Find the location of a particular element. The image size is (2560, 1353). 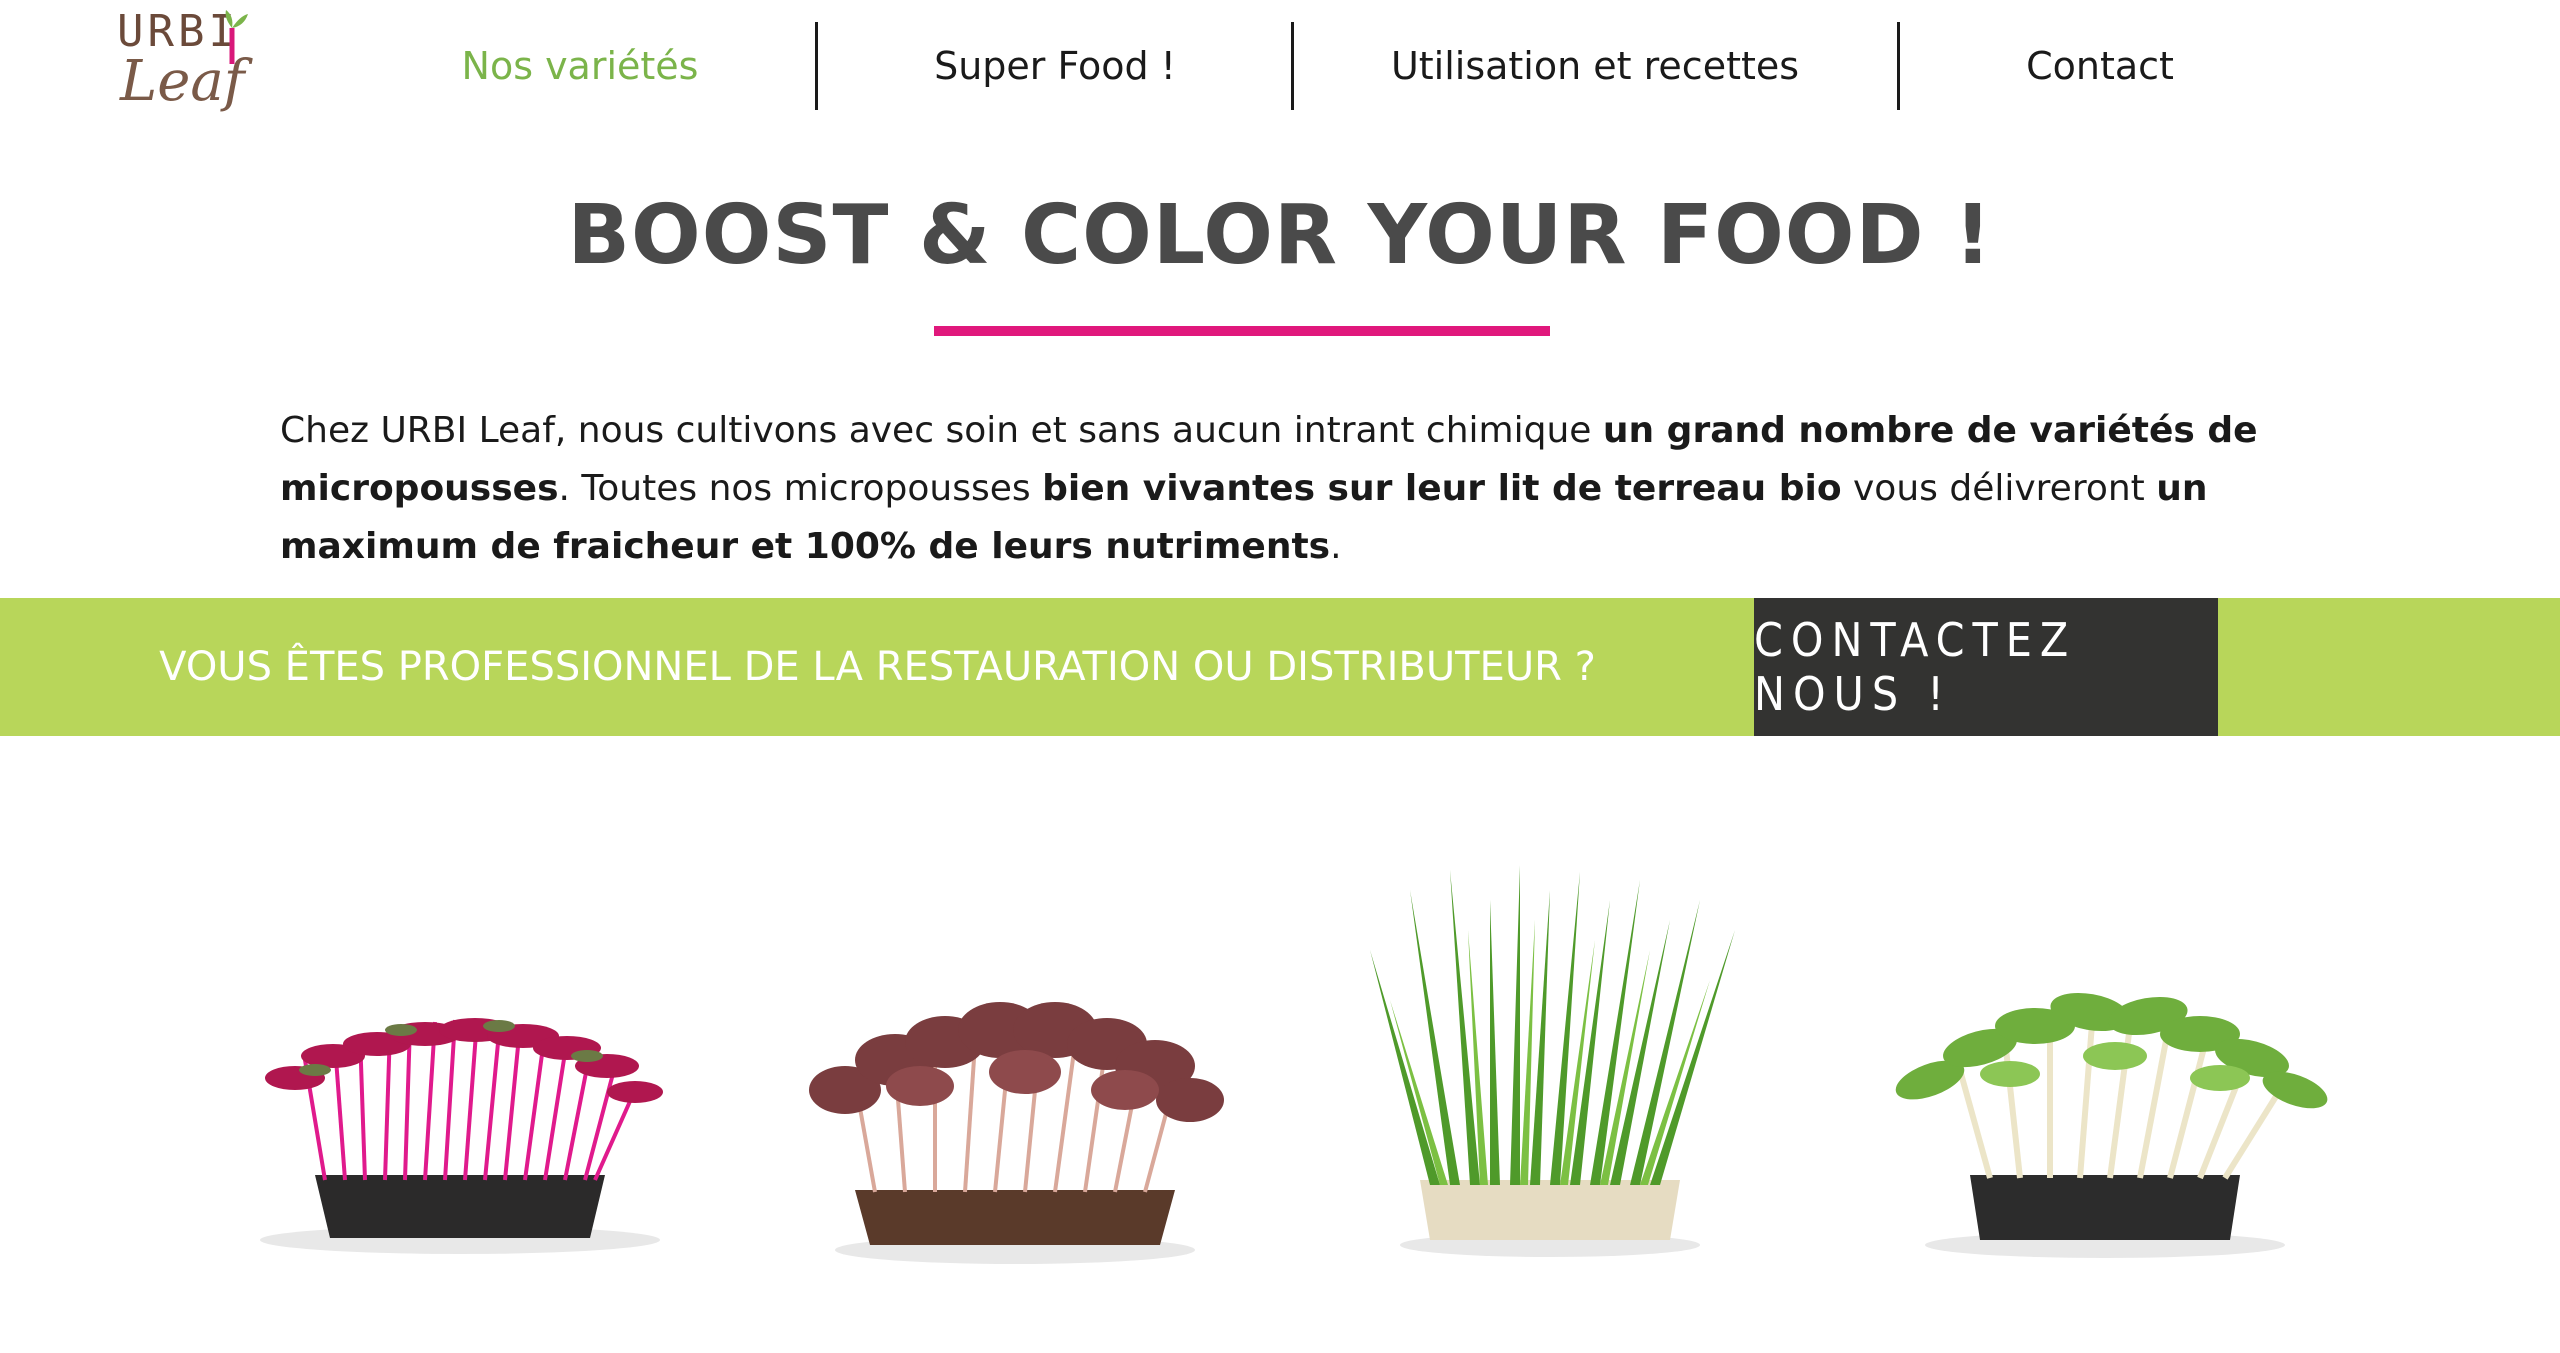

amaranth-microgreens-image is located at coordinates (461, 1136).